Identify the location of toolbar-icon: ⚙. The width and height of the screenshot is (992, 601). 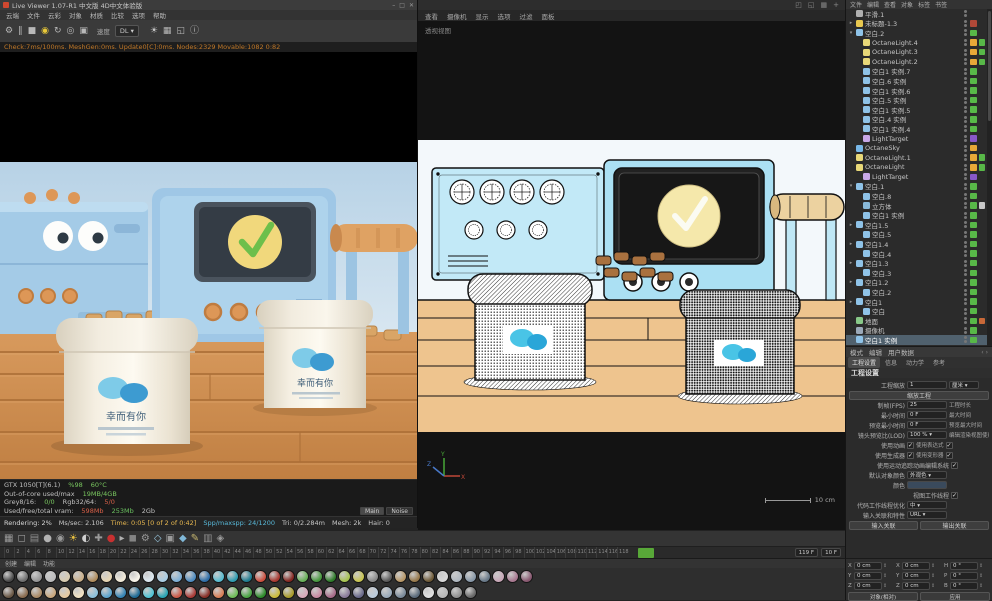
(9, 31).